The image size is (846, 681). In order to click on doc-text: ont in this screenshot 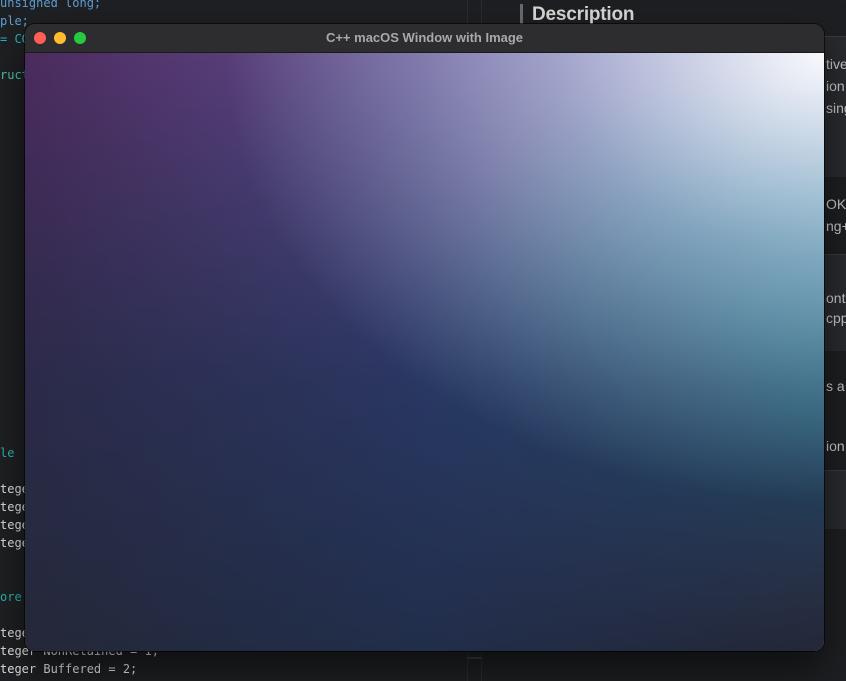, I will do `click(836, 298)`.